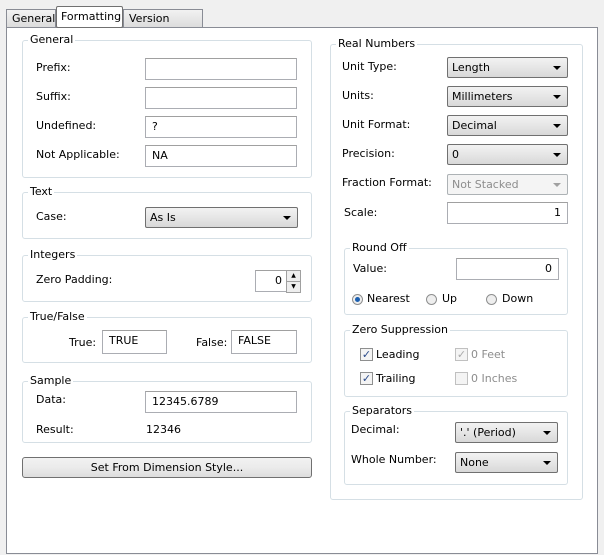 Image resolution: width=604 pixels, height=555 pixels. What do you see at coordinates (366, 354) in the screenshot?
I see `leading-checkbox: ✓` at bounding box center [366, 354].